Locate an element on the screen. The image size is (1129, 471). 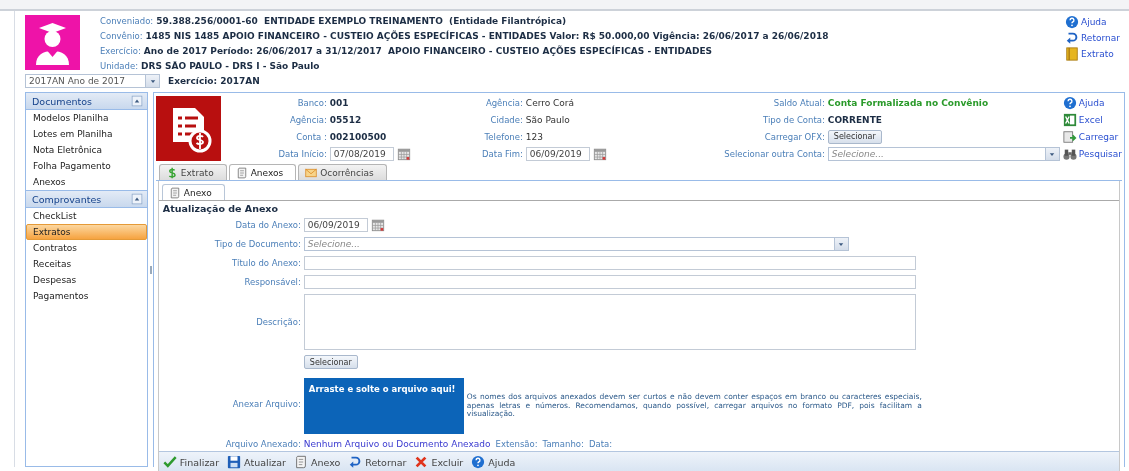
header-link: Extrato is located at coordinates (1095, 54).